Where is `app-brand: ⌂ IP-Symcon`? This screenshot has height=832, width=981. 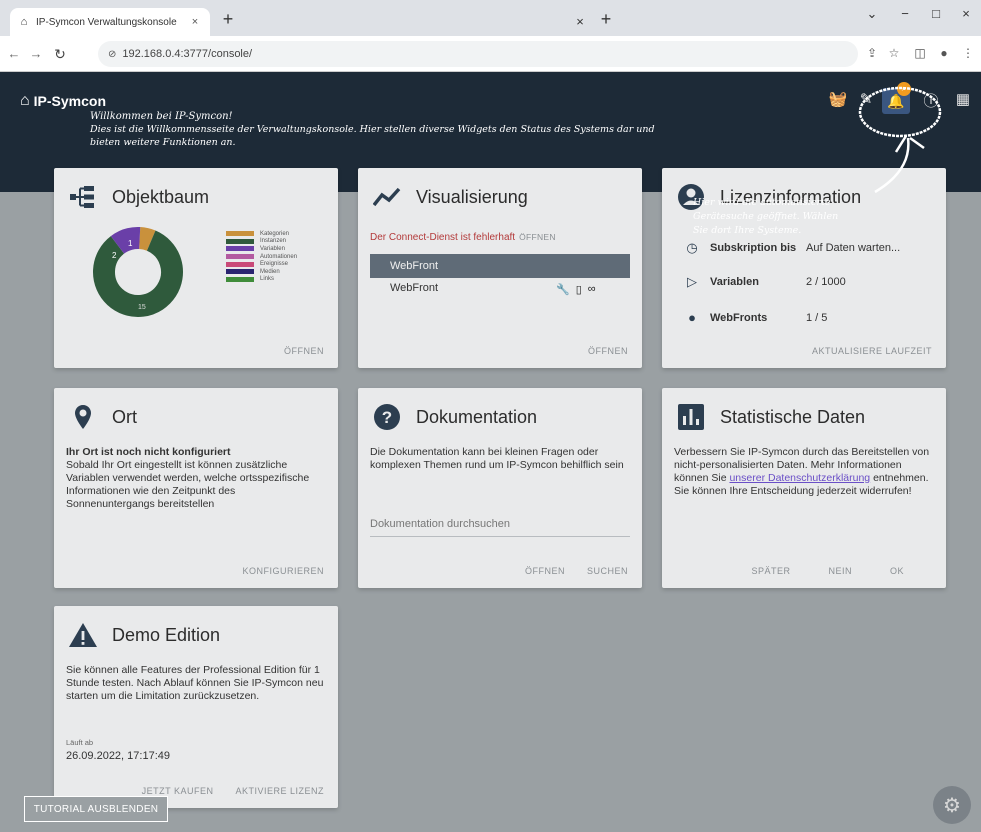 app-brand: ⌂ IP-Symcon is located at coordinates (63, 101).